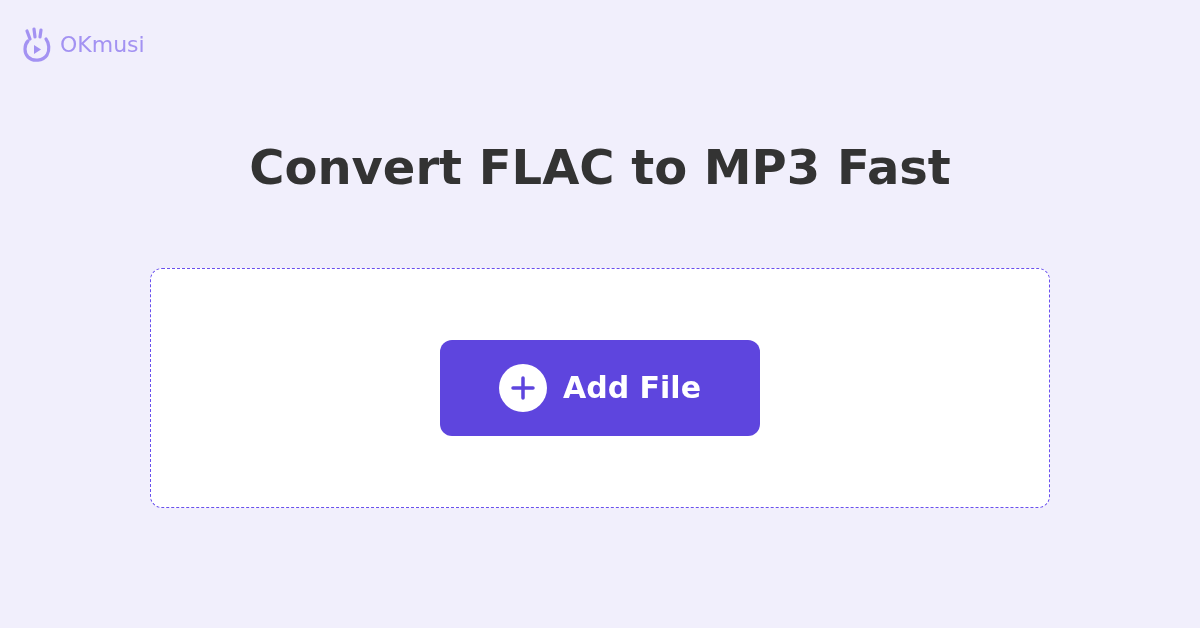 The height and width of the screenshot is (628, 1200). What do you see at coordinates (37, 45) in the screenshot?
I see `hand-play-icon` at bounding box center [37, 45].